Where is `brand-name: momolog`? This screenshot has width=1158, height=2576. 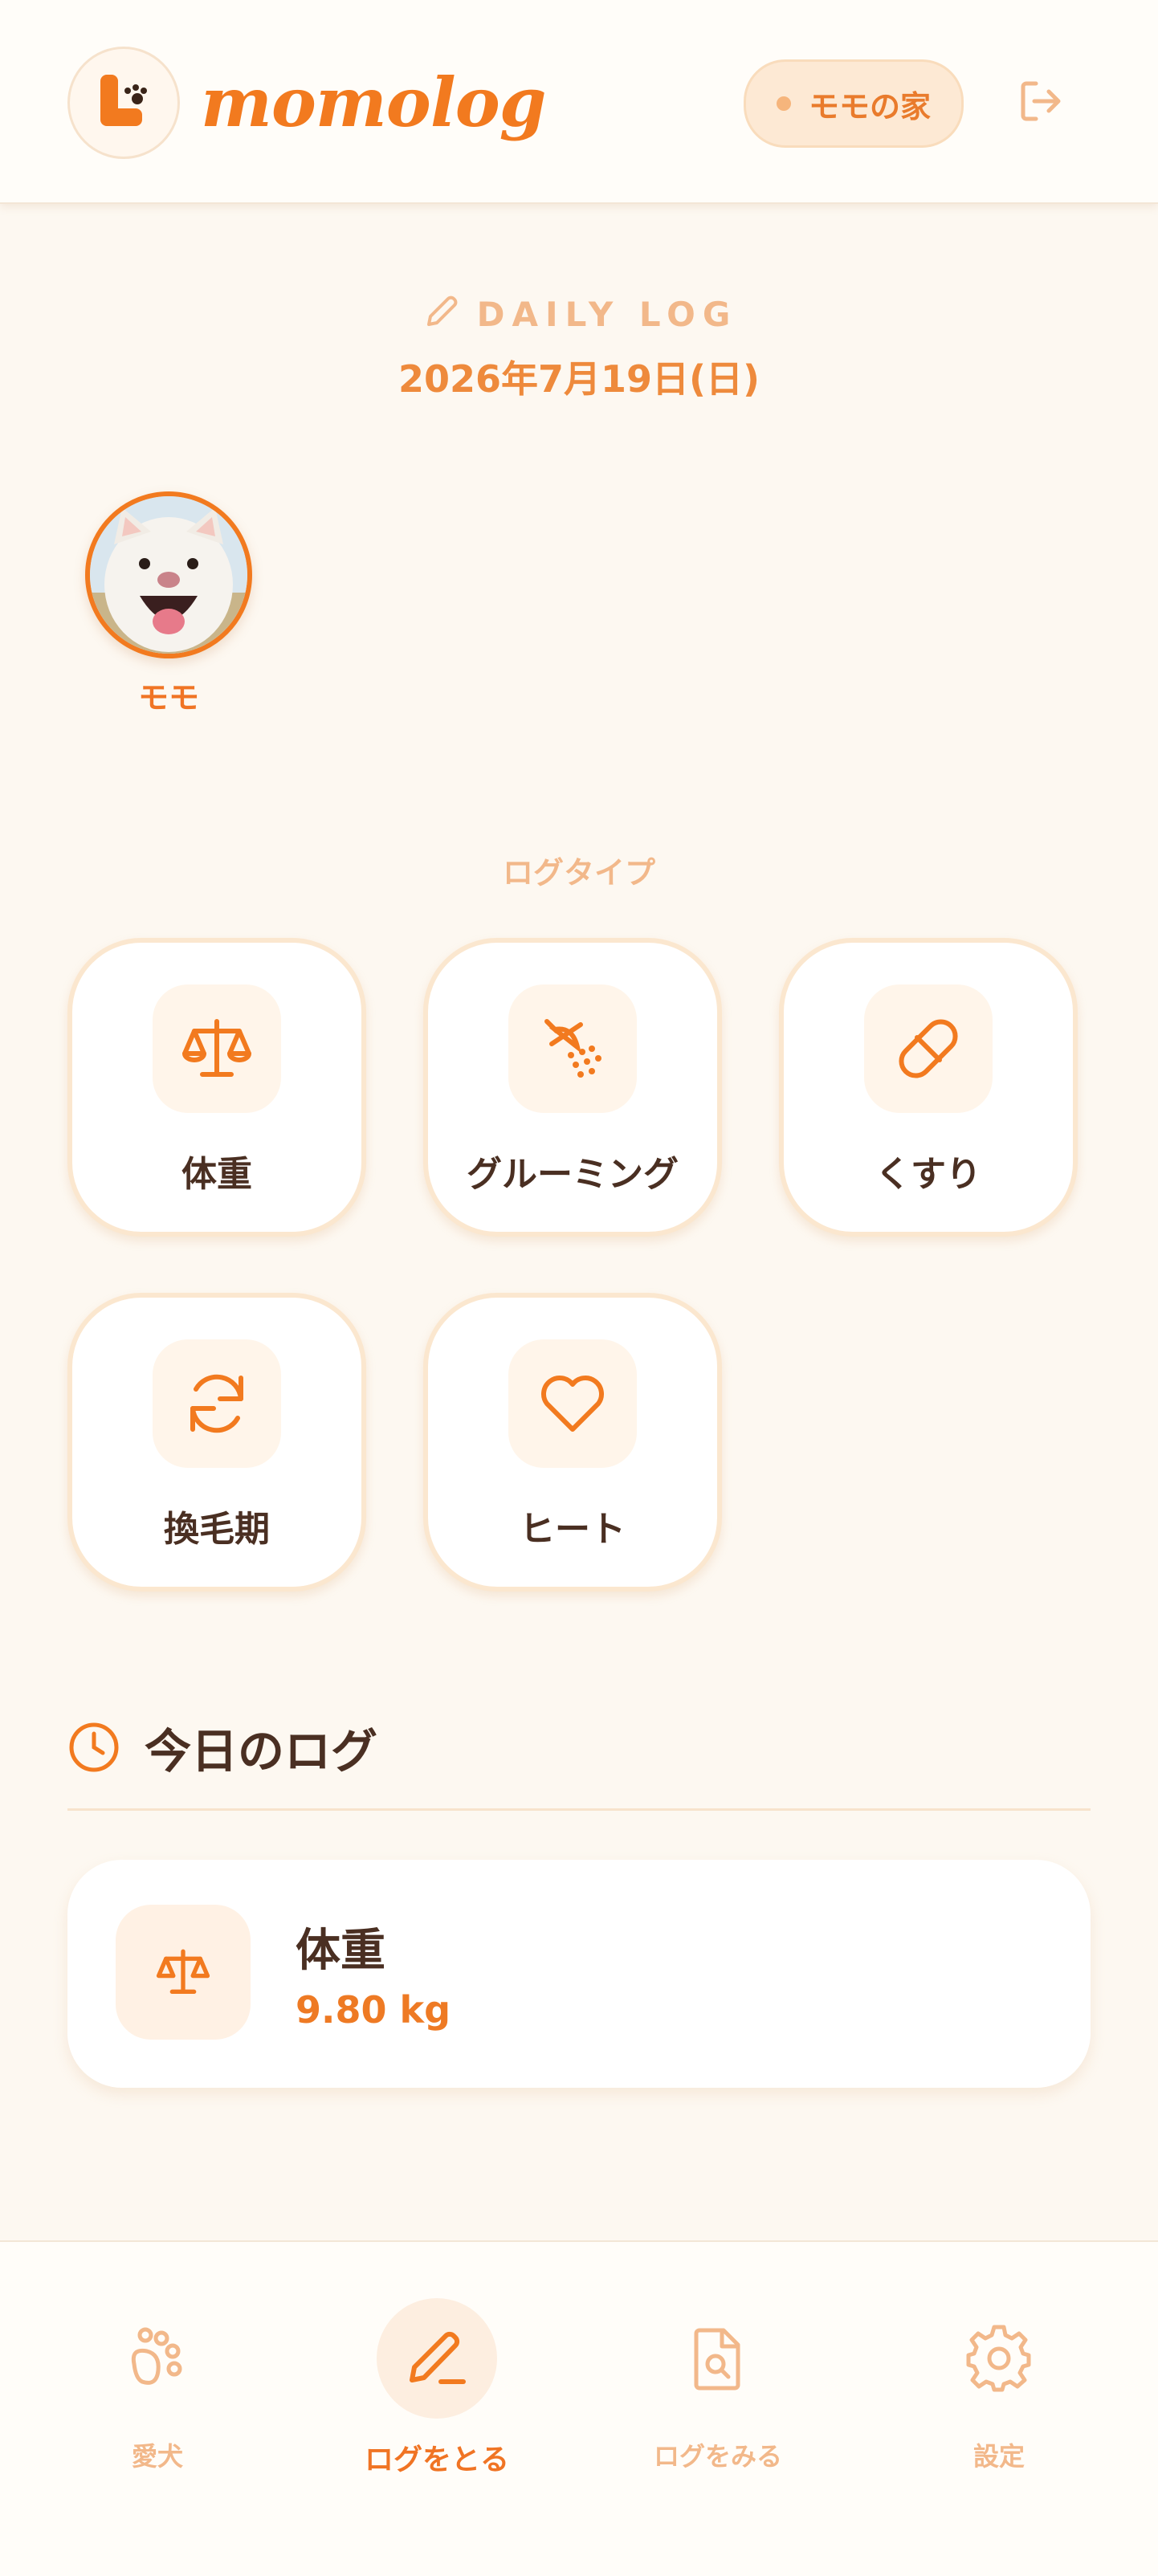 brand-name: momolog is located at coordinates (373, 102).